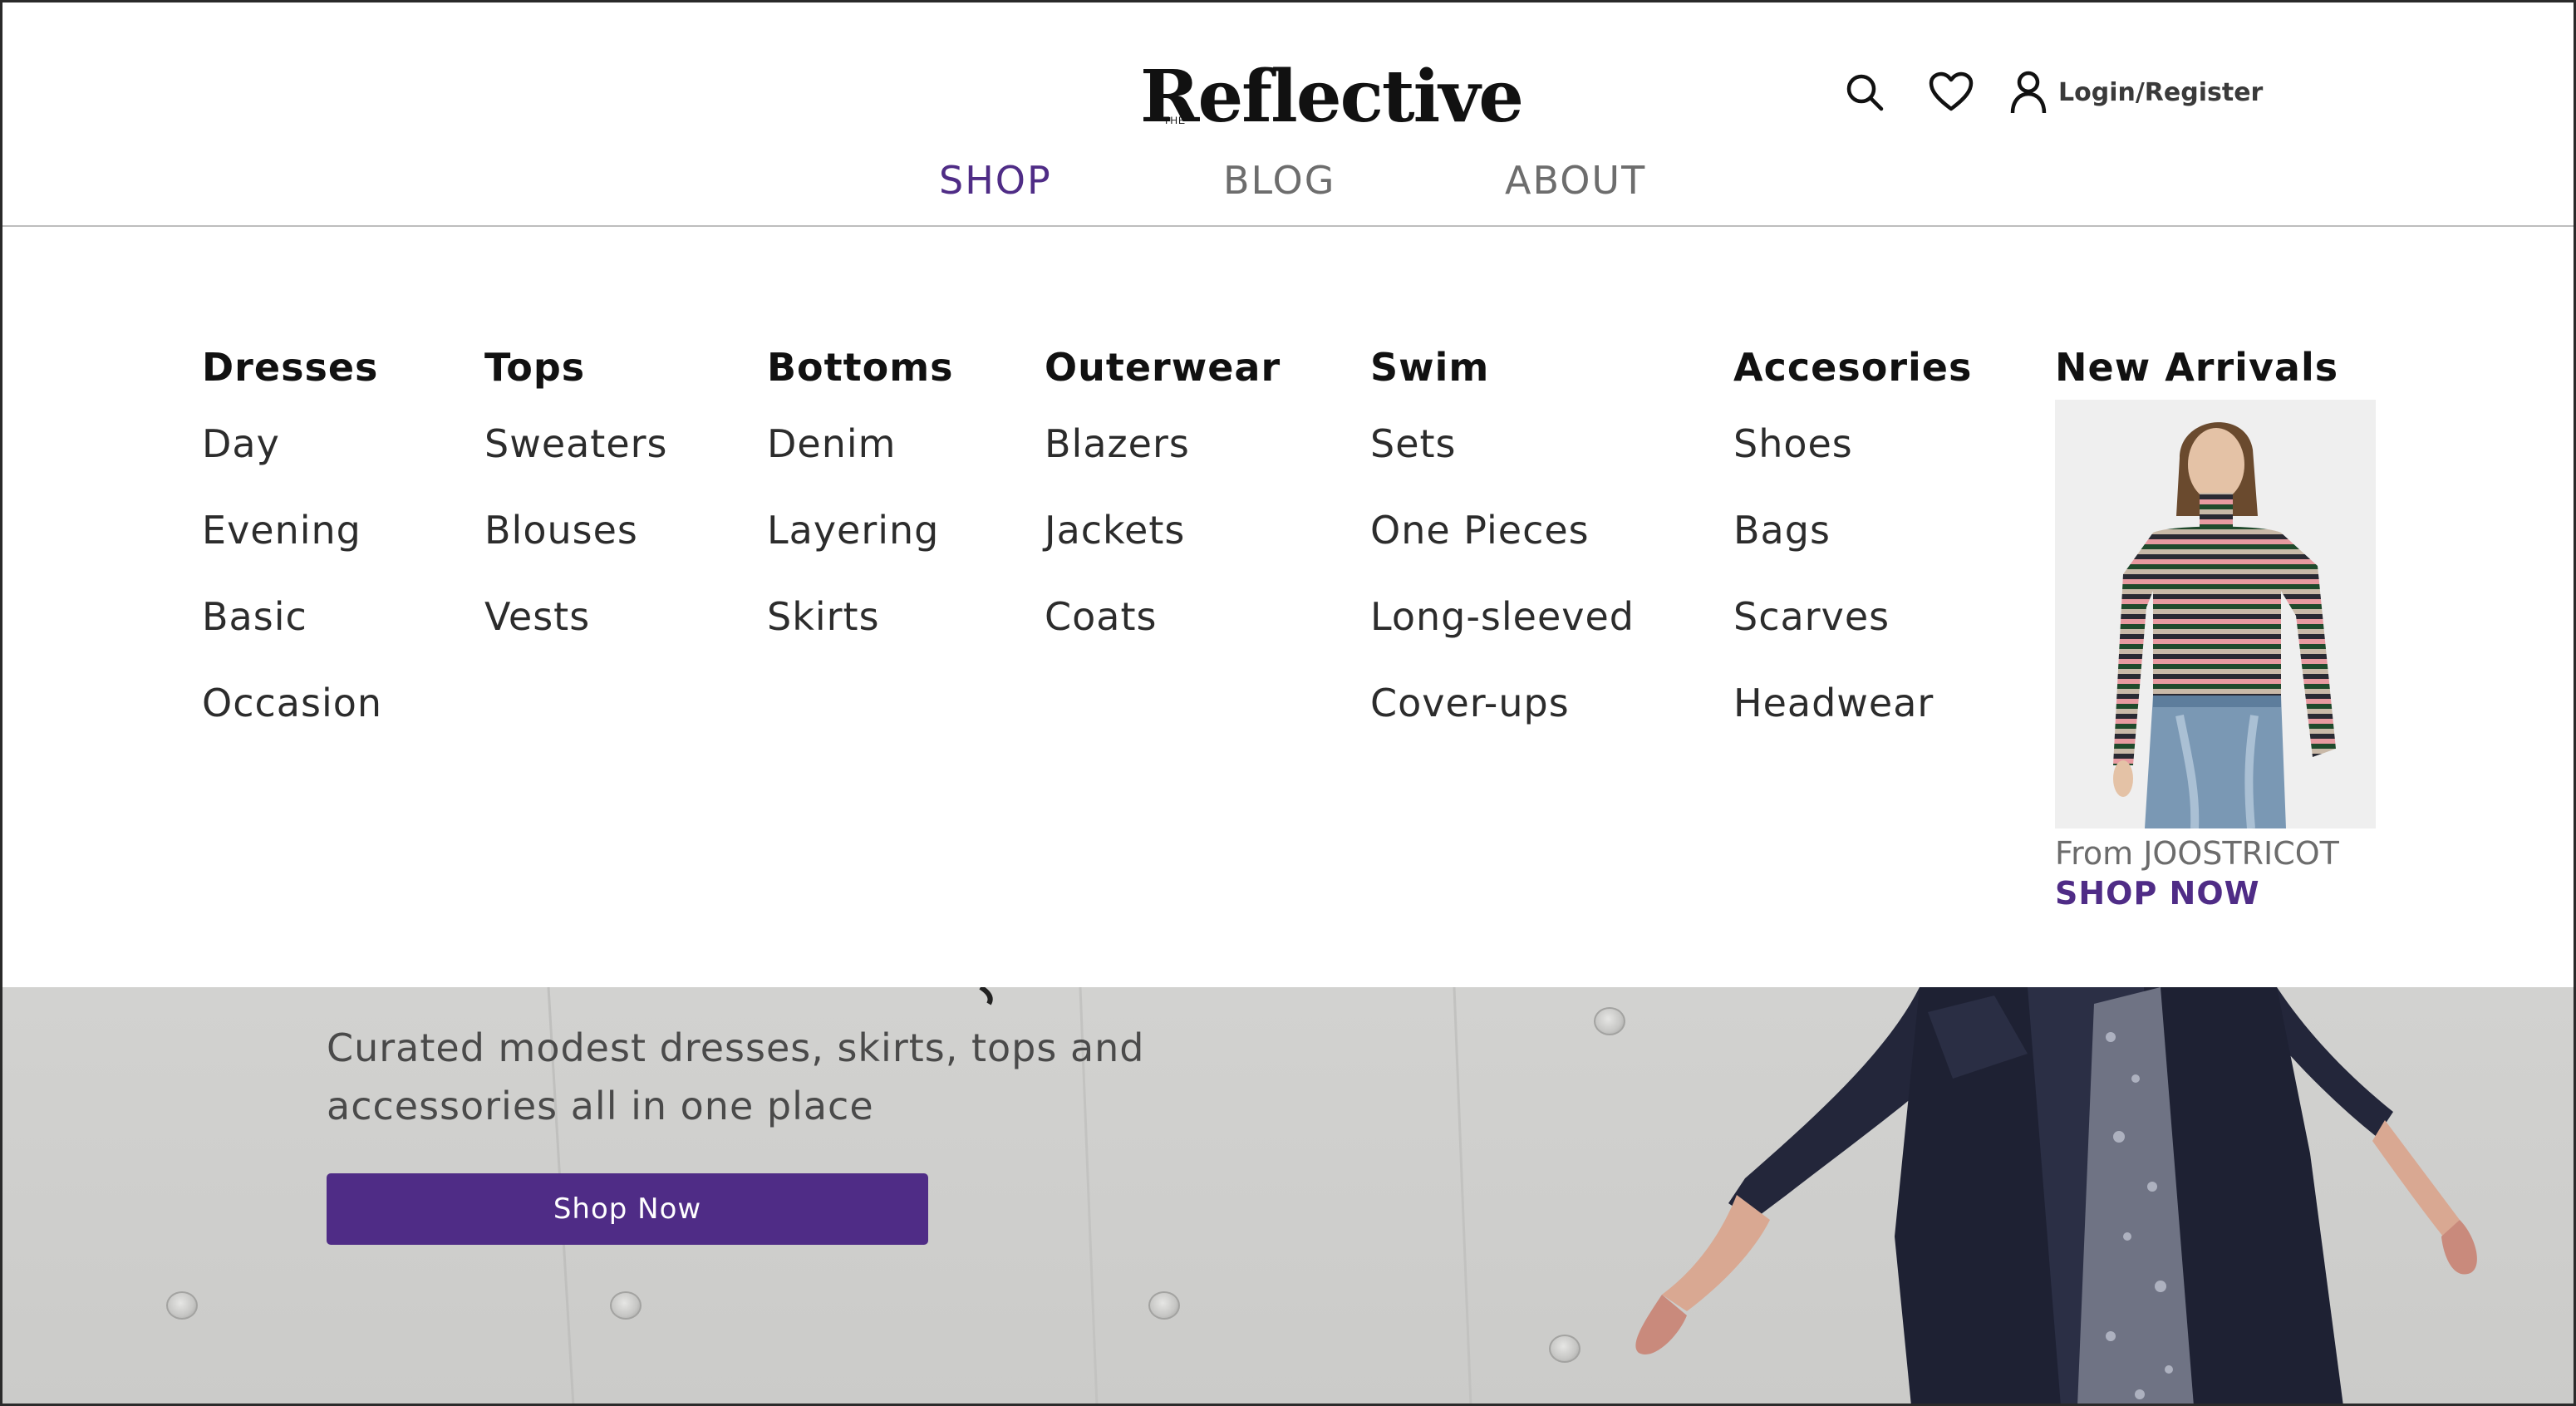  What do you see at coordinates (1852, 724) in the screenshot?
I see `menu-item-headwear: Headwear` at bounding box center [1852, 724].